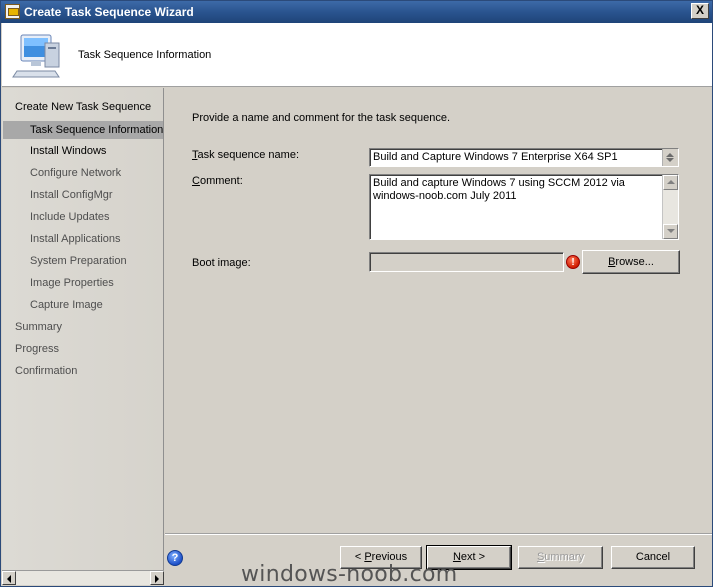 This screenshot has width=713, height=587. I want to click on title-bar: Create Task Sequence Wizard X, so click(356, 12).